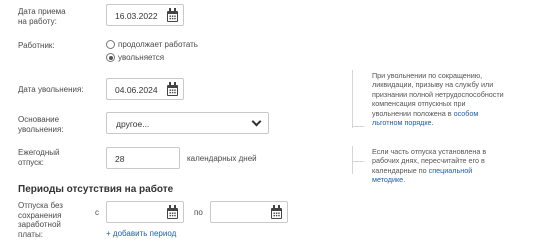 This screenshot has width=550, height=252. What do you see at coordinates (39, 119) in the screenshot?
I see `dismissal-reason-label-line1: Основание` at bounding box center [39, 119].